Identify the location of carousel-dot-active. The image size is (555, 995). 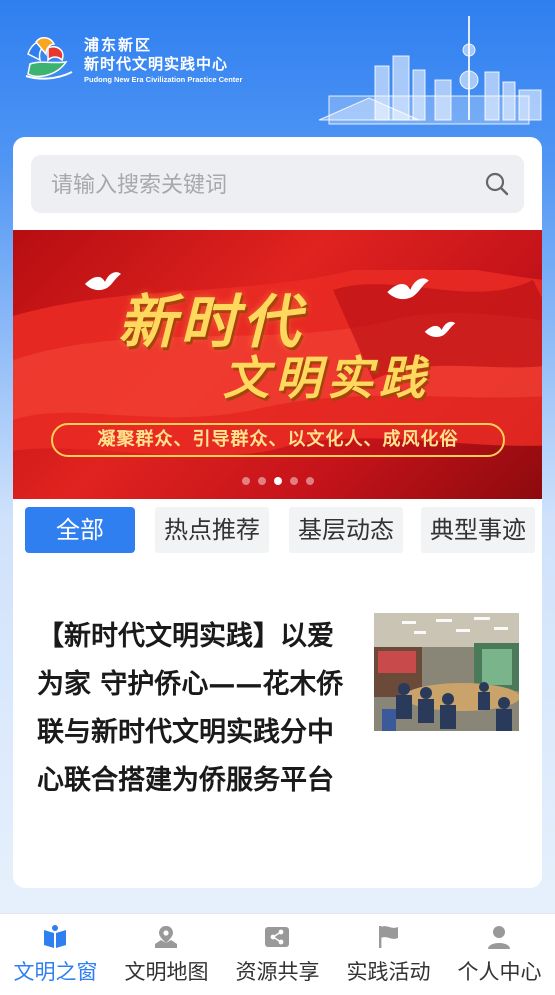
(277, 481).